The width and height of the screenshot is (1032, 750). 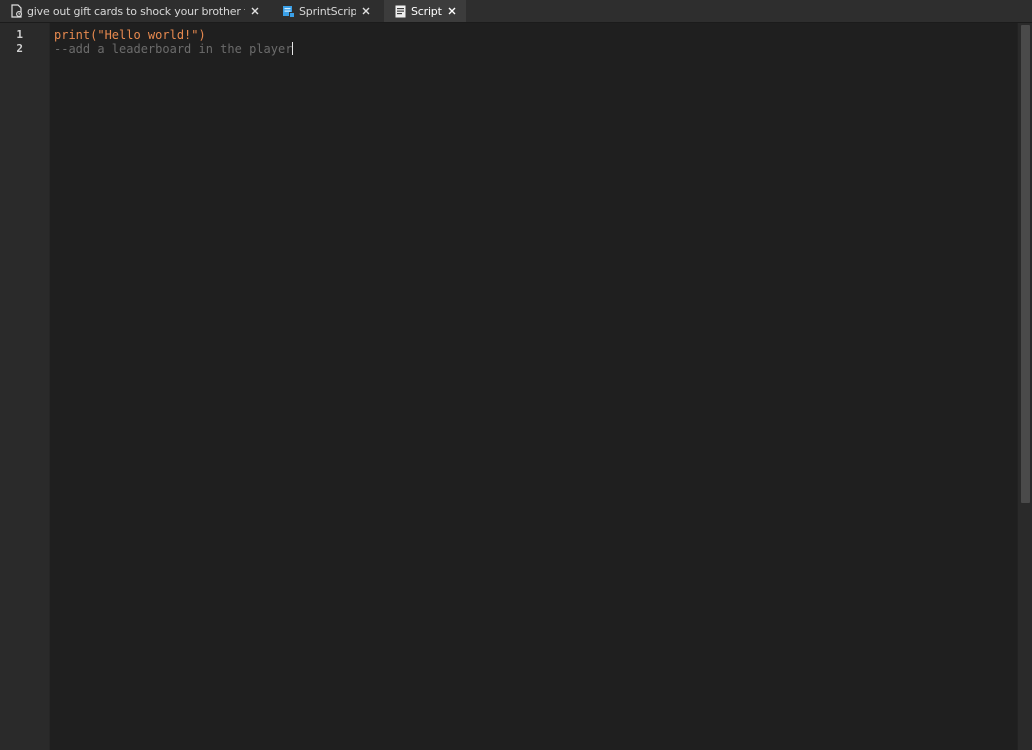 I want to click on vertical-scrollbar, so click(x=1024, y=386).